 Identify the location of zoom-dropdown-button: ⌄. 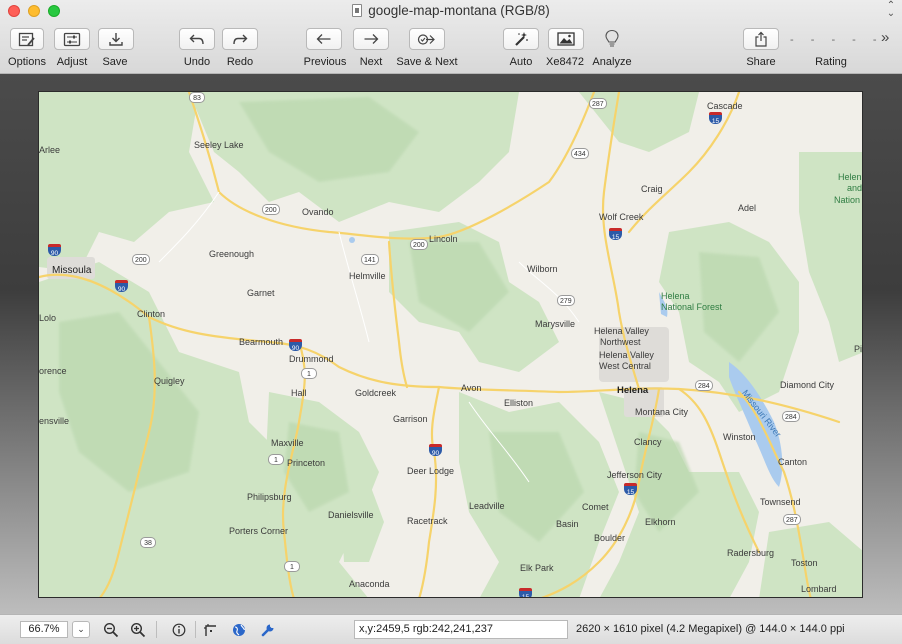
(81, 629).